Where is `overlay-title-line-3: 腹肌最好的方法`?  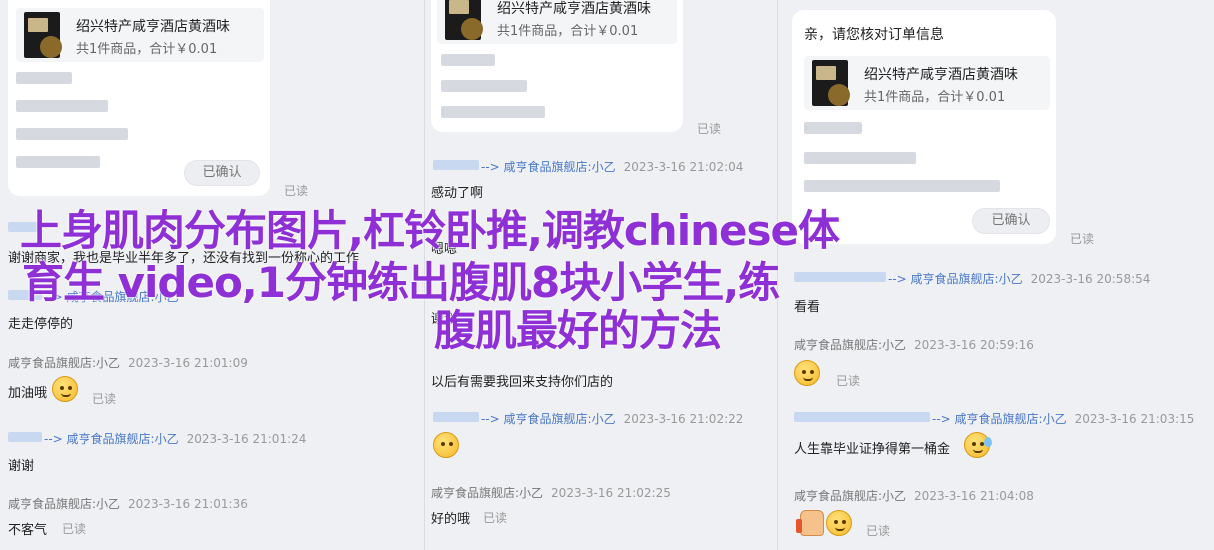
overlay-title-line-3: 腹肌最好的方法 is located at coordinates (578, 330).